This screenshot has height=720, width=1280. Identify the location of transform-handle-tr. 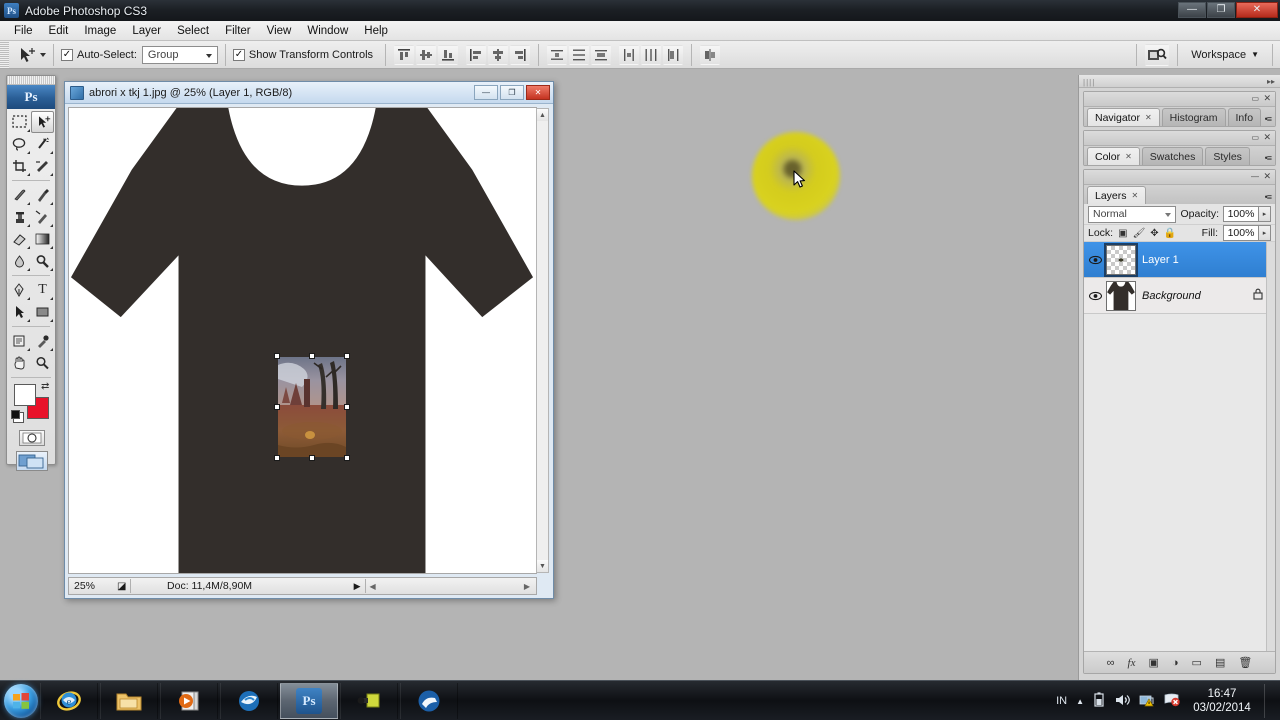
(347, 356).